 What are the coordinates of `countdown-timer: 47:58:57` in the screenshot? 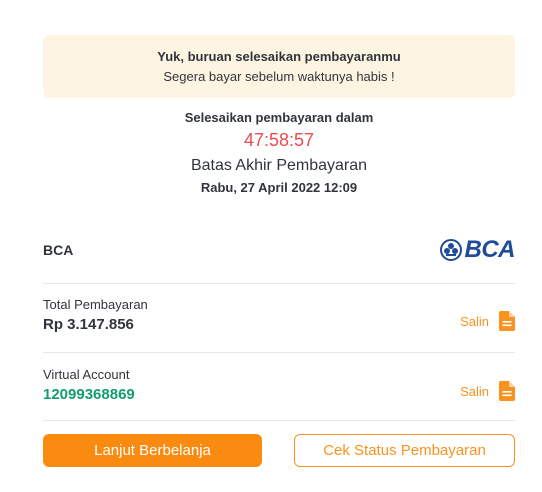 It's located at (279, 140).